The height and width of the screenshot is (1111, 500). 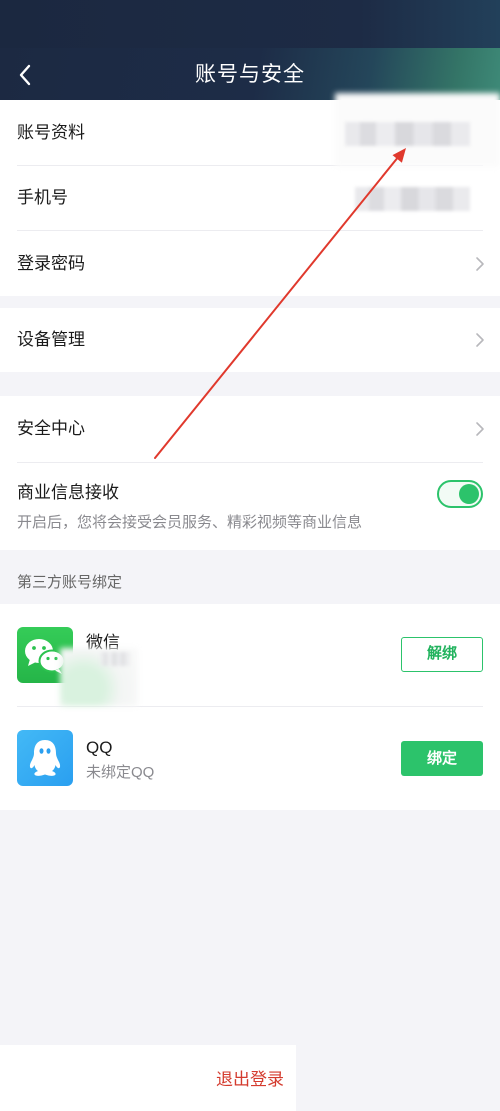 What do you see at coordinates (51, 132) in the screenshot?
I see `account-profile-label: 账号资料` at bounding box center [51, 132].